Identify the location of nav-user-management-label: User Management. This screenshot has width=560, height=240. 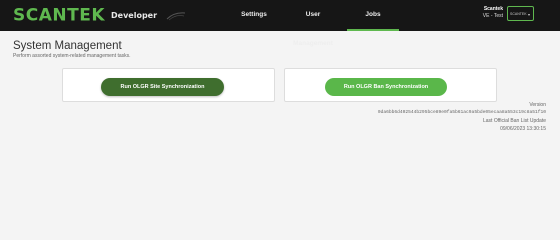
(313, 29).